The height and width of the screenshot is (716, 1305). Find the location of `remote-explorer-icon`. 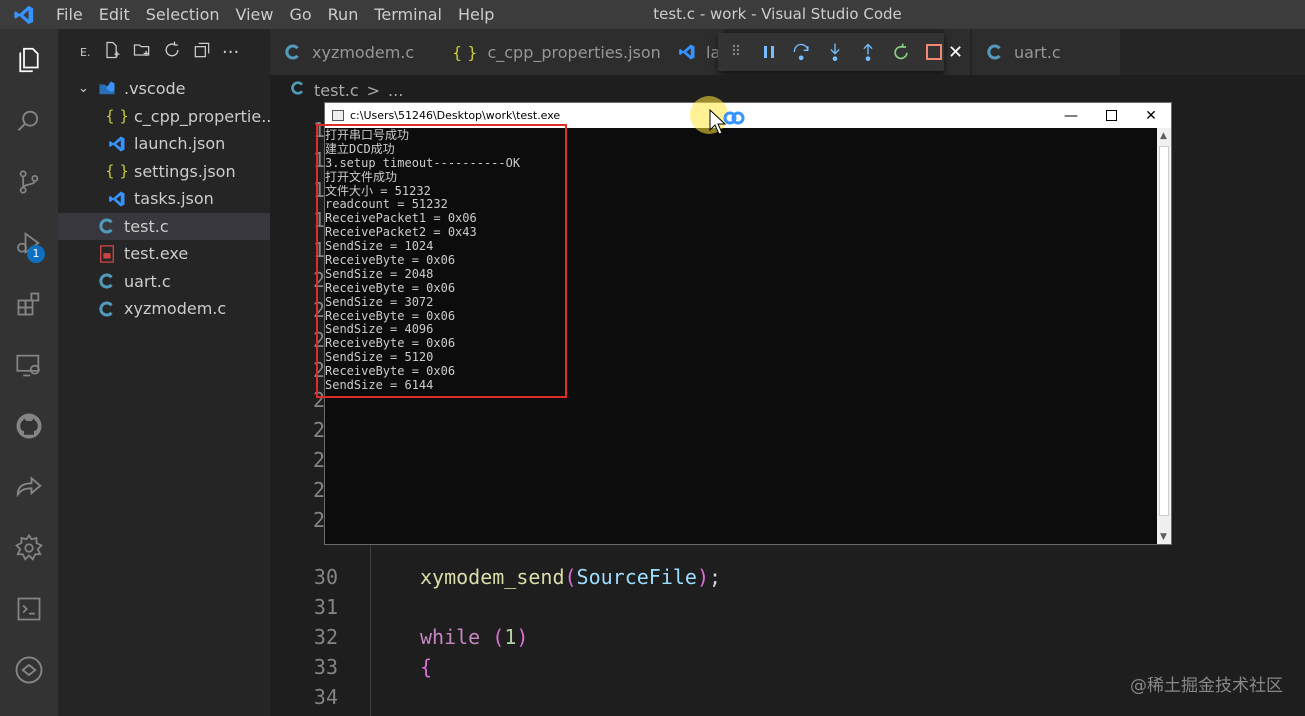

remote-explorer-icon is located at coordinates (29, 364).